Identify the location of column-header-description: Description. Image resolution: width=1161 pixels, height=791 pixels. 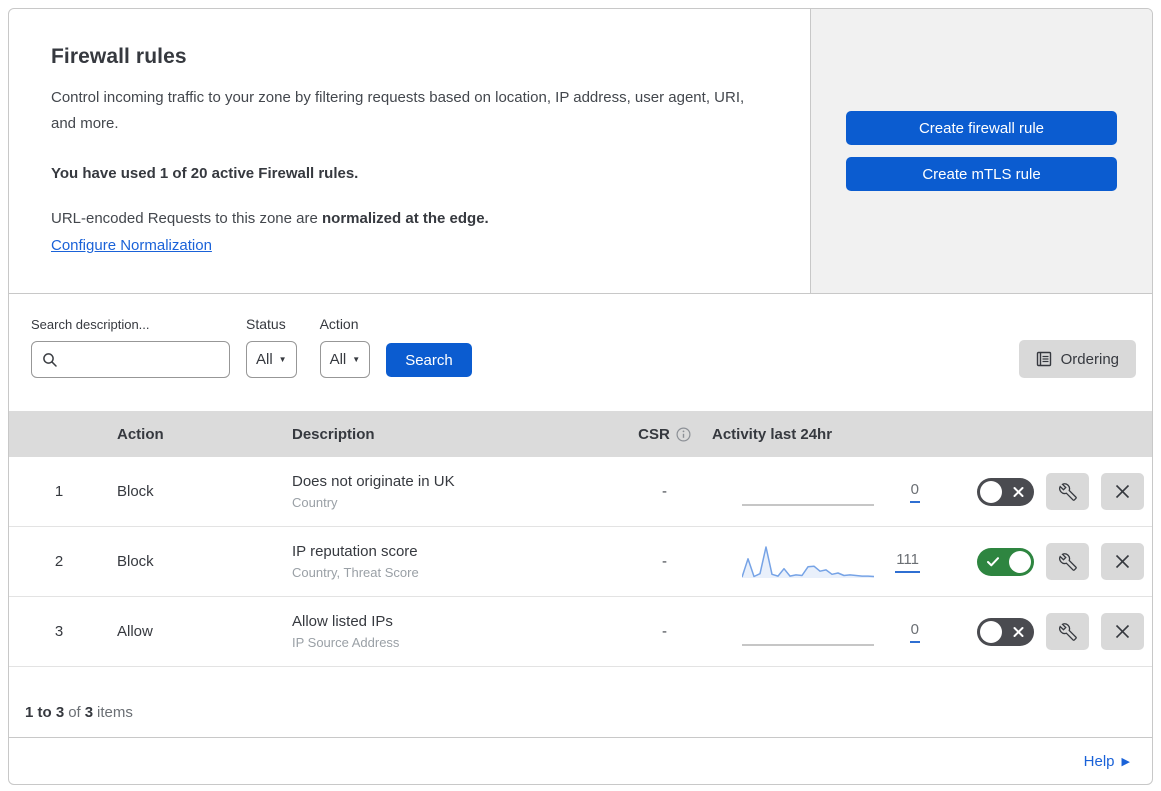
(333, 434).